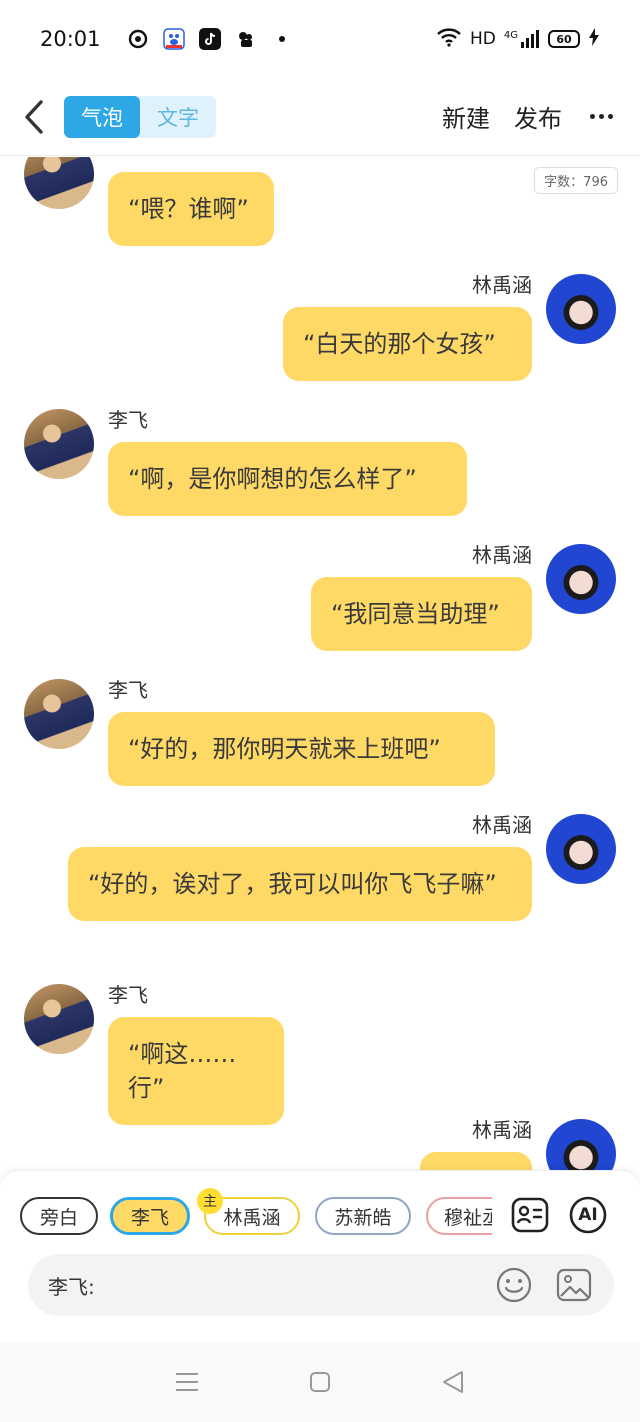 This screenshot has width=640, height=1422. I want to click on speaker-label: 李飞:, so click(71, 1286).